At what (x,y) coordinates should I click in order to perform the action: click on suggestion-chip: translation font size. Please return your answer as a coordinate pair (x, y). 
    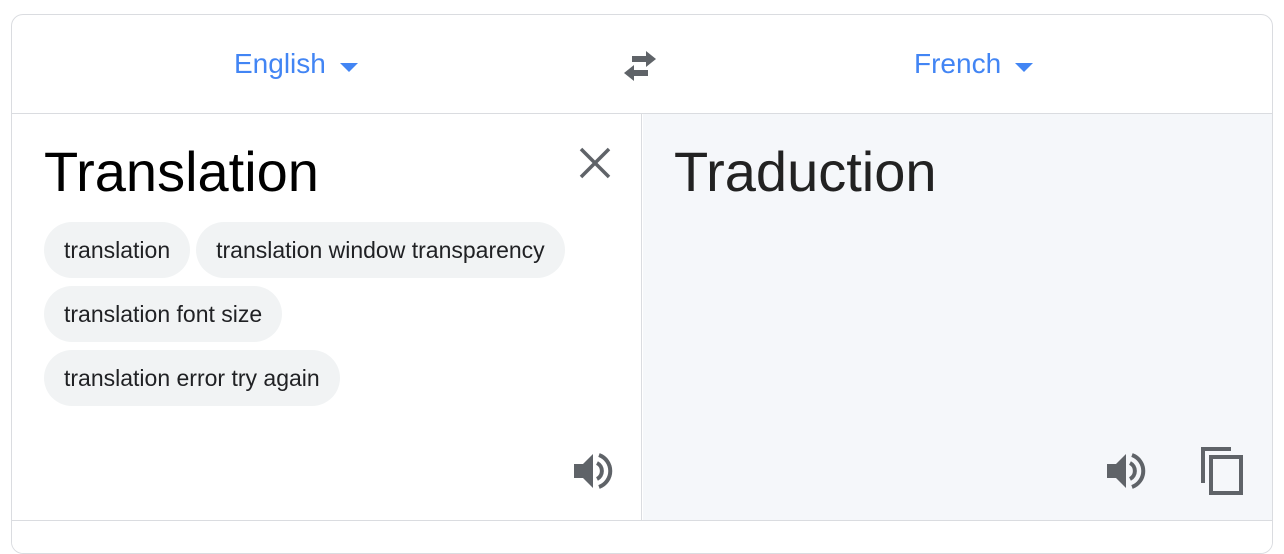
    Looking at the image, I should click on (163, 314).